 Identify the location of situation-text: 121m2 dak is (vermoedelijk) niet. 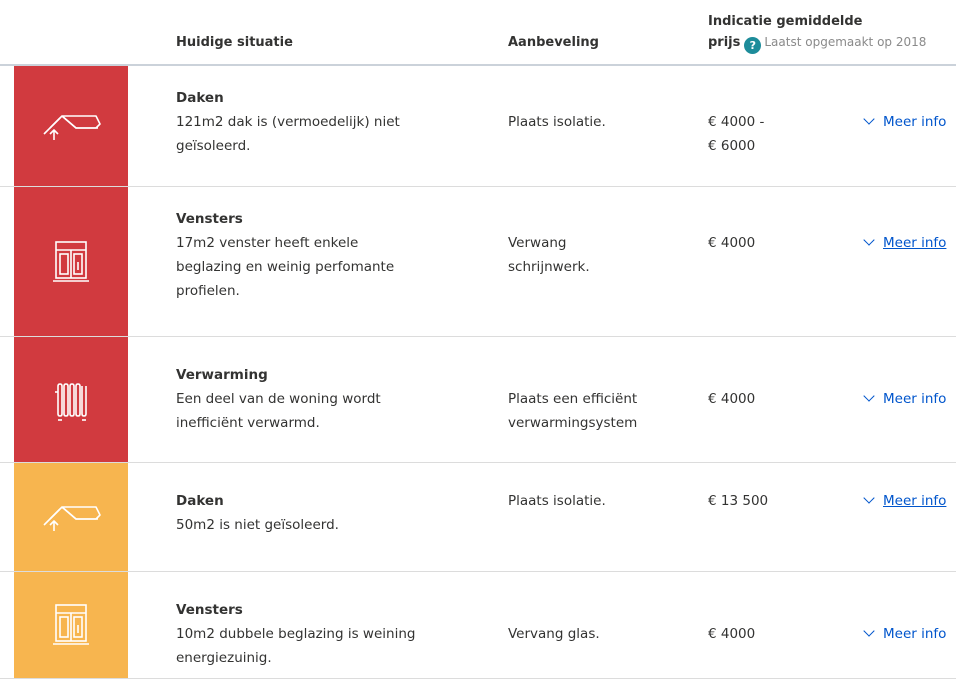
(288, 122).